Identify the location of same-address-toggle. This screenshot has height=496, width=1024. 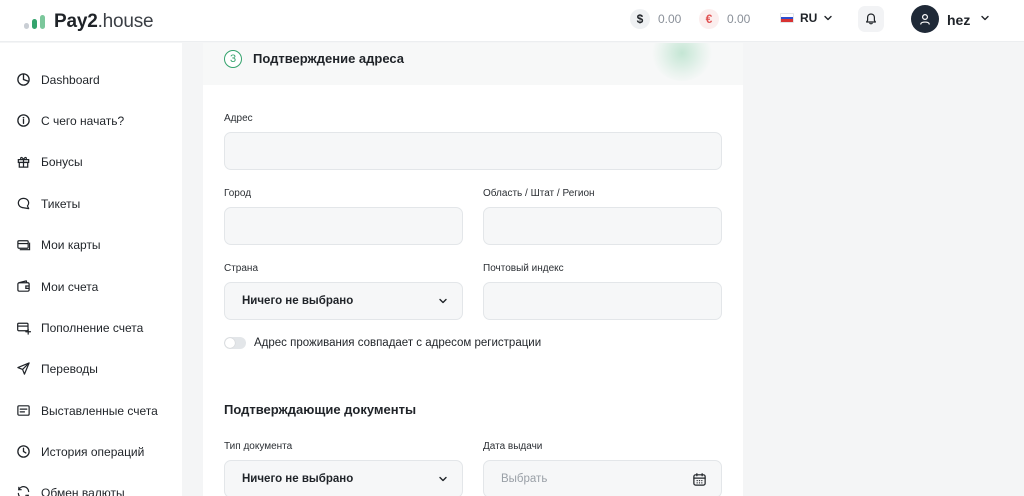
(235, 343).